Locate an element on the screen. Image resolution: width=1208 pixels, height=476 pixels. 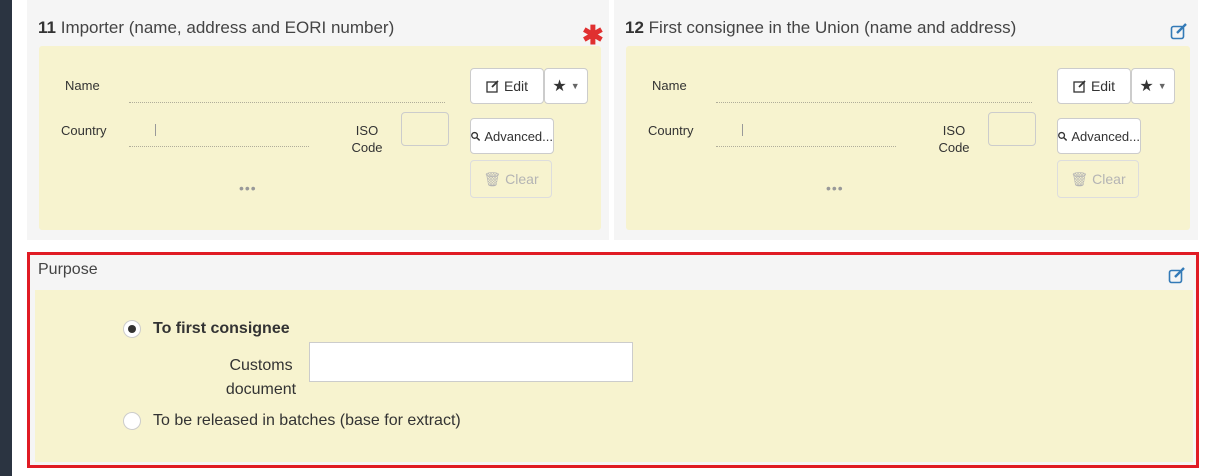
consignee-country-label: Country is located at coordinates (671, 130).